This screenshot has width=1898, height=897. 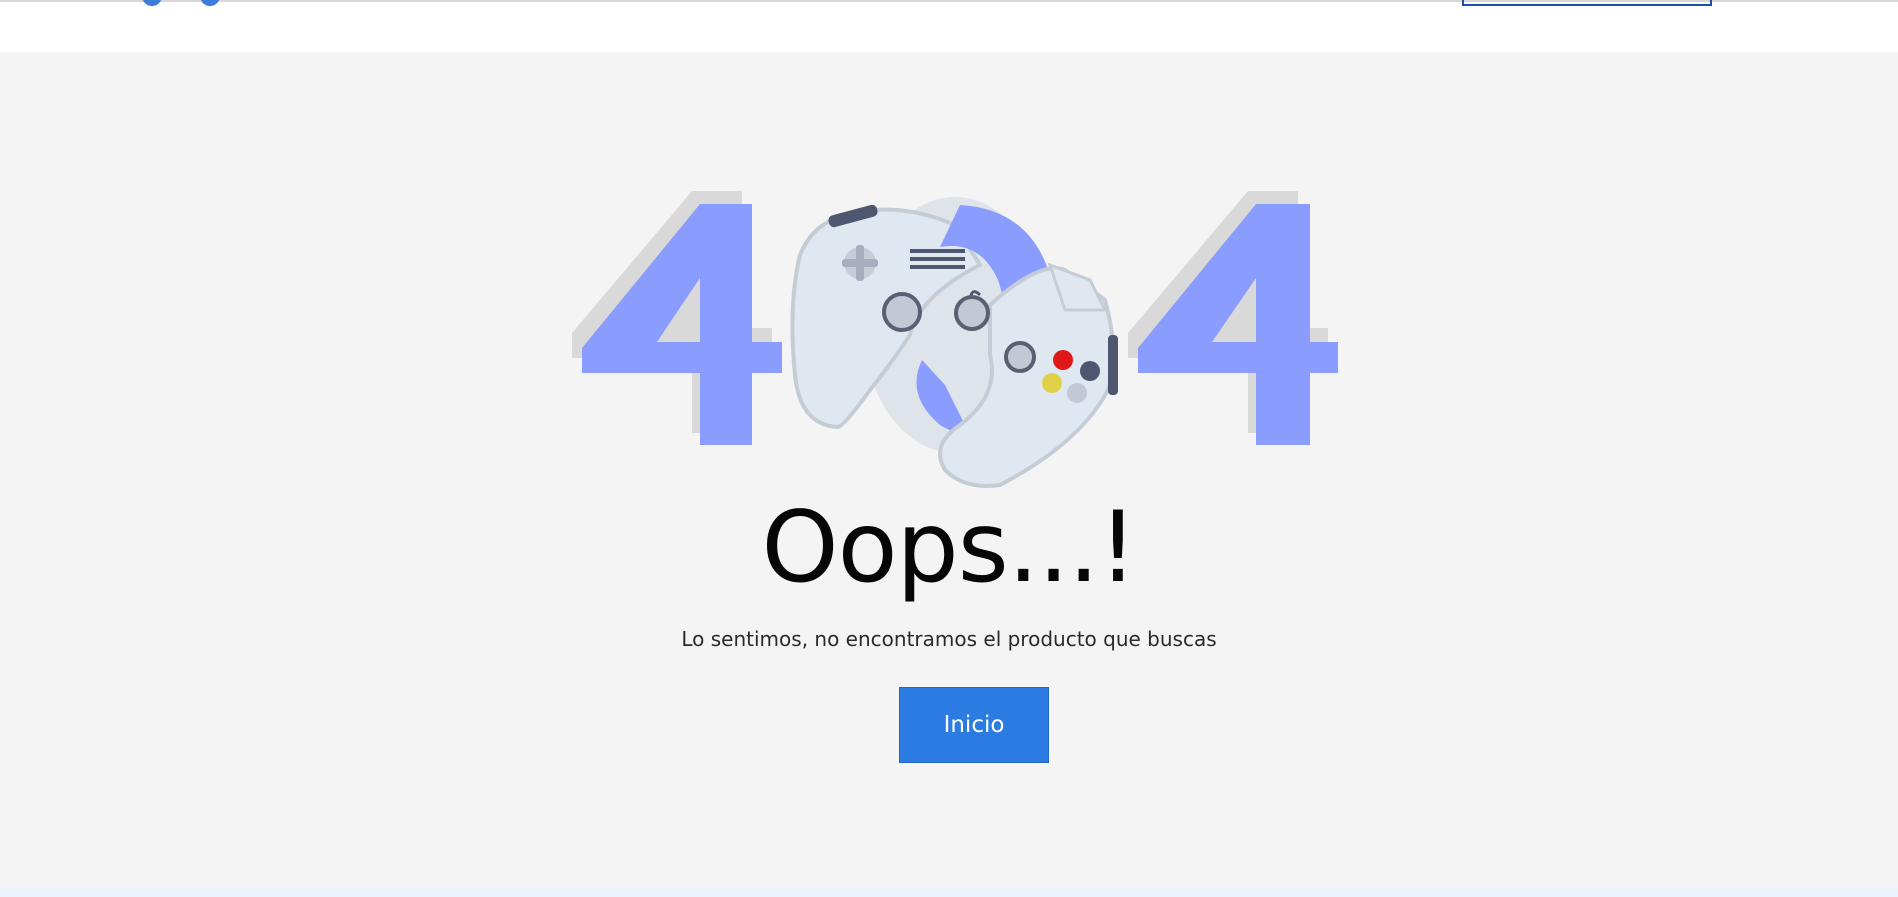 What do you see at coordinates (949, 548) in the screenshot?
I see `page-title: Oops...!` at bounding box center [949, 548].